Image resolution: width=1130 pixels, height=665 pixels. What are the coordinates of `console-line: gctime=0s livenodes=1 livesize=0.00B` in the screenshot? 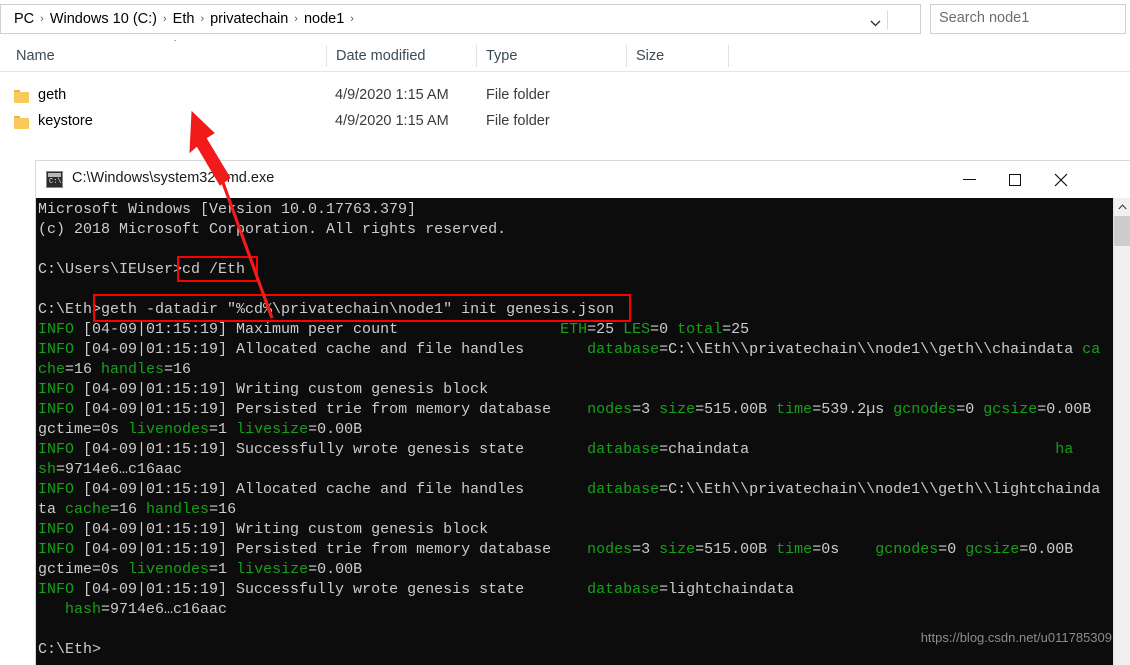 It's located at (200, 430).